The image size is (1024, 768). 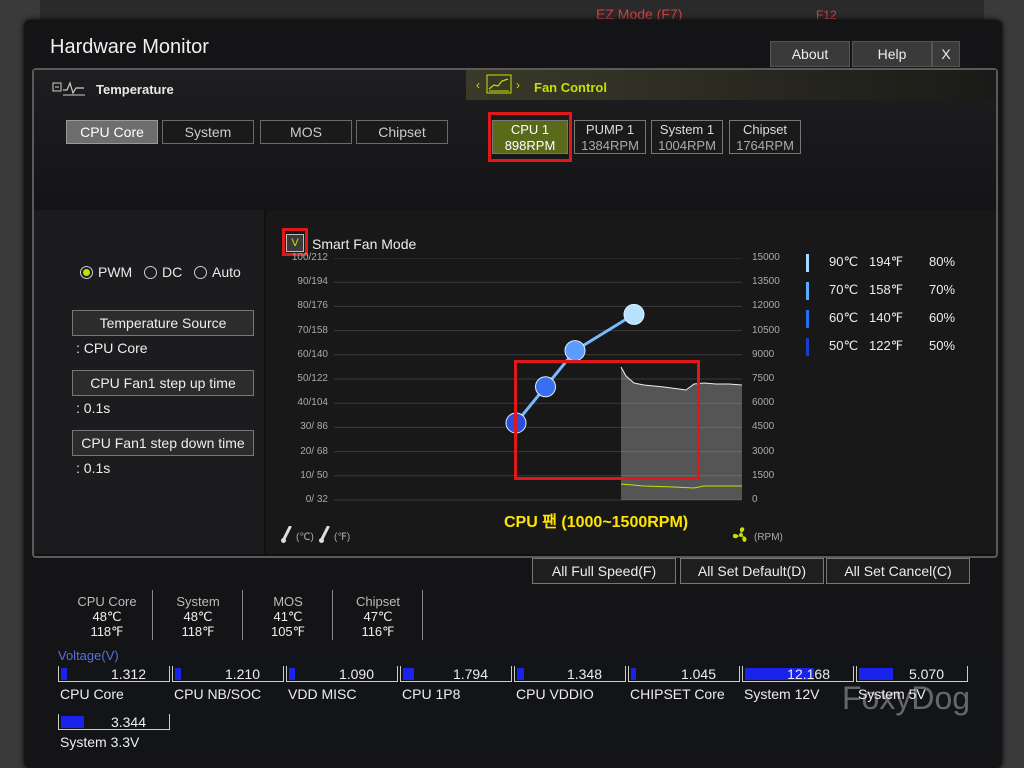 What do you see at coordinates (242, 674) in the screenshot?
I see `voltage-value: 1.210` at bounding box center [242, 674].